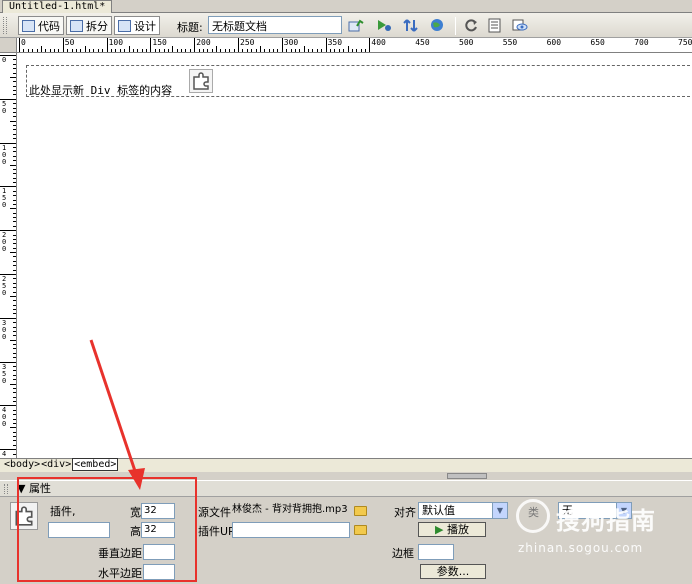  Describe the element at coordinates (378, 42) in the screenshot. I see `ruler-label: 400` at that location.